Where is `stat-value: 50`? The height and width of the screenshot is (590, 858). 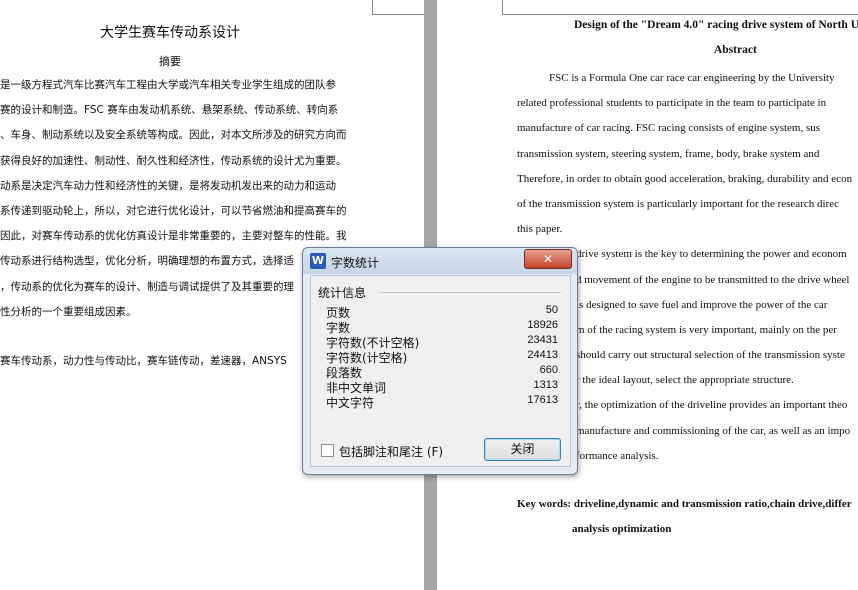
stat-value: 50 is located at coordinates (551, 310).